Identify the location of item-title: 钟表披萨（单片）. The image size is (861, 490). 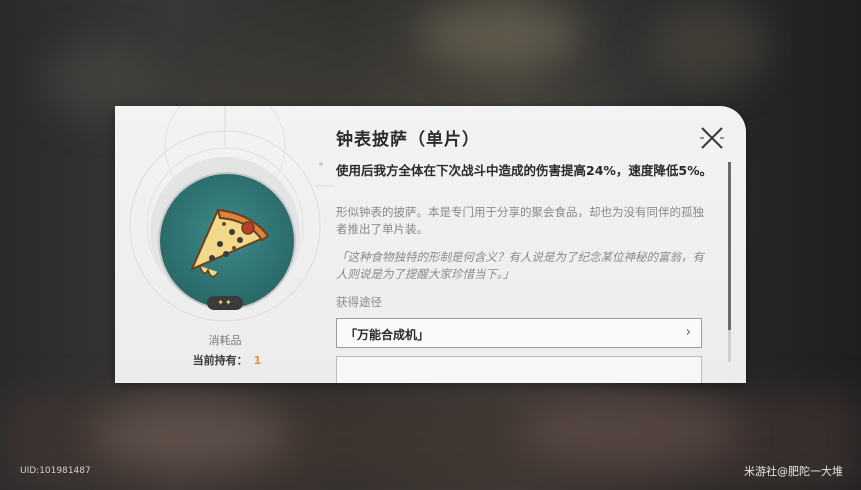
(408, 140).